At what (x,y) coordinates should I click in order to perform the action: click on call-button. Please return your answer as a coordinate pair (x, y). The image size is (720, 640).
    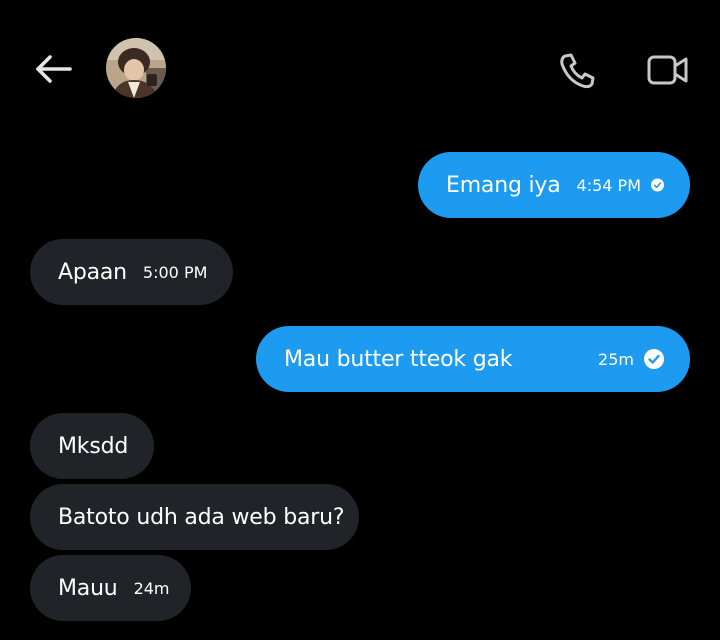
    Looking at the image, I should click on (578, 70).